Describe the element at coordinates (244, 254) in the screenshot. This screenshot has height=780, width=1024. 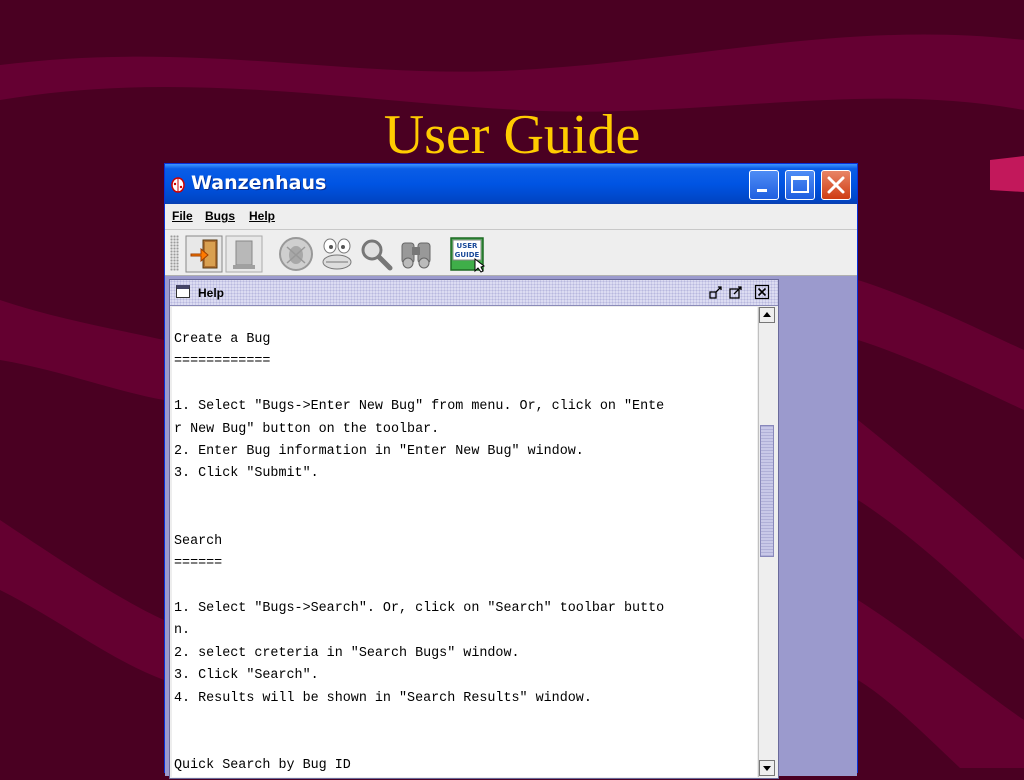
I see `bin-icon` at that location.